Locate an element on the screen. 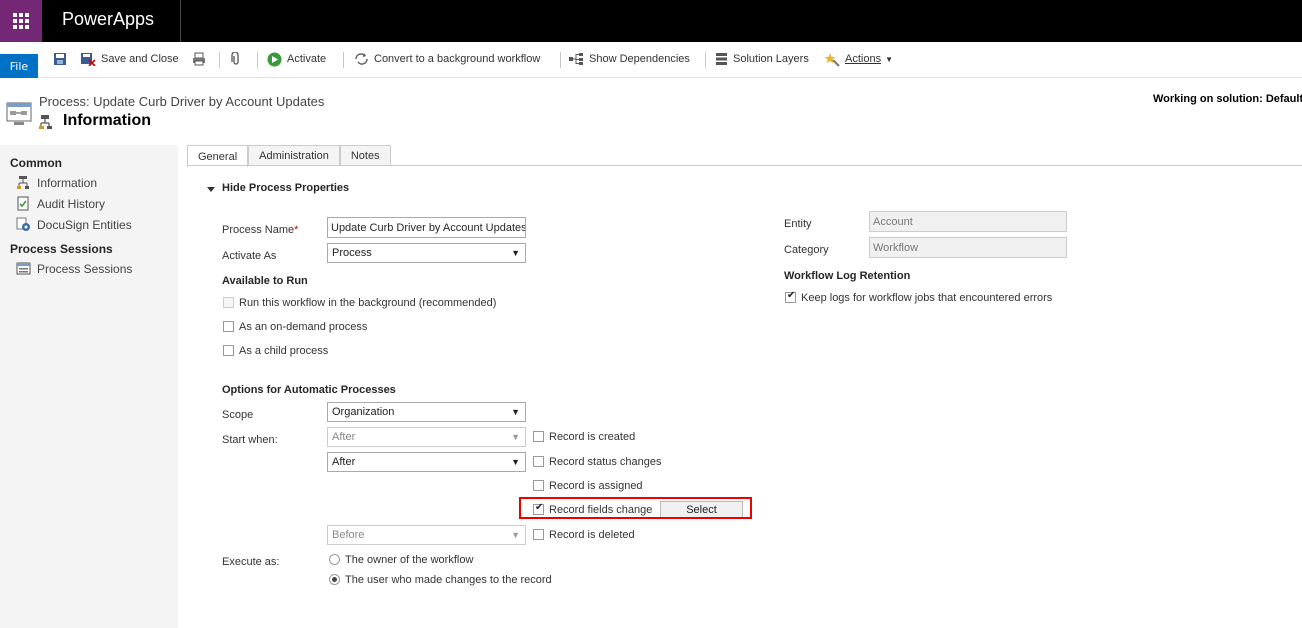 This screenshot has width=1302, height=628. form-tabs: General Administration Notes is located at coordinates (289, 156).